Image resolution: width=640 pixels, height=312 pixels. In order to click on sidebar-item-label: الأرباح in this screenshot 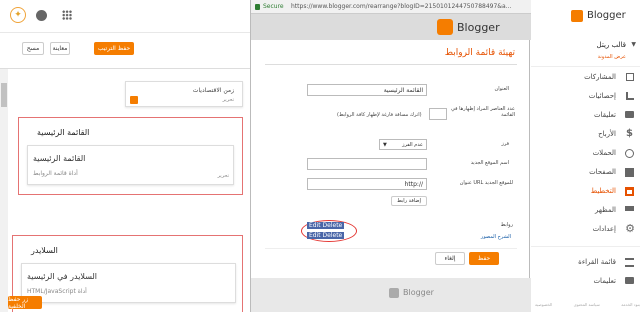, I will do `click(607, 134)`.